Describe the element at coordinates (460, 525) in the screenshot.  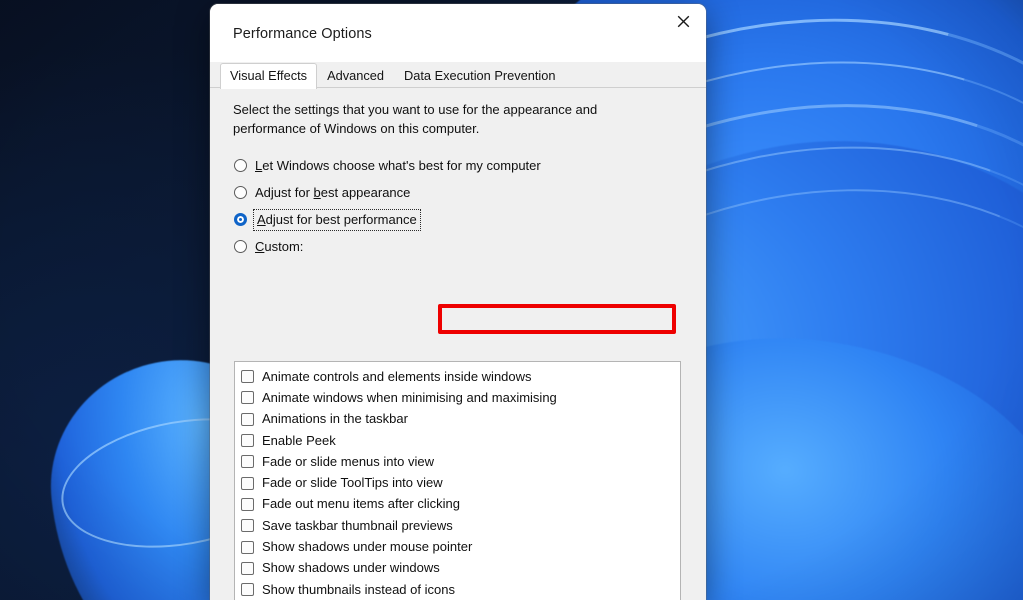
I see `list-item: Save taskbar thumbnail previews` at that location.